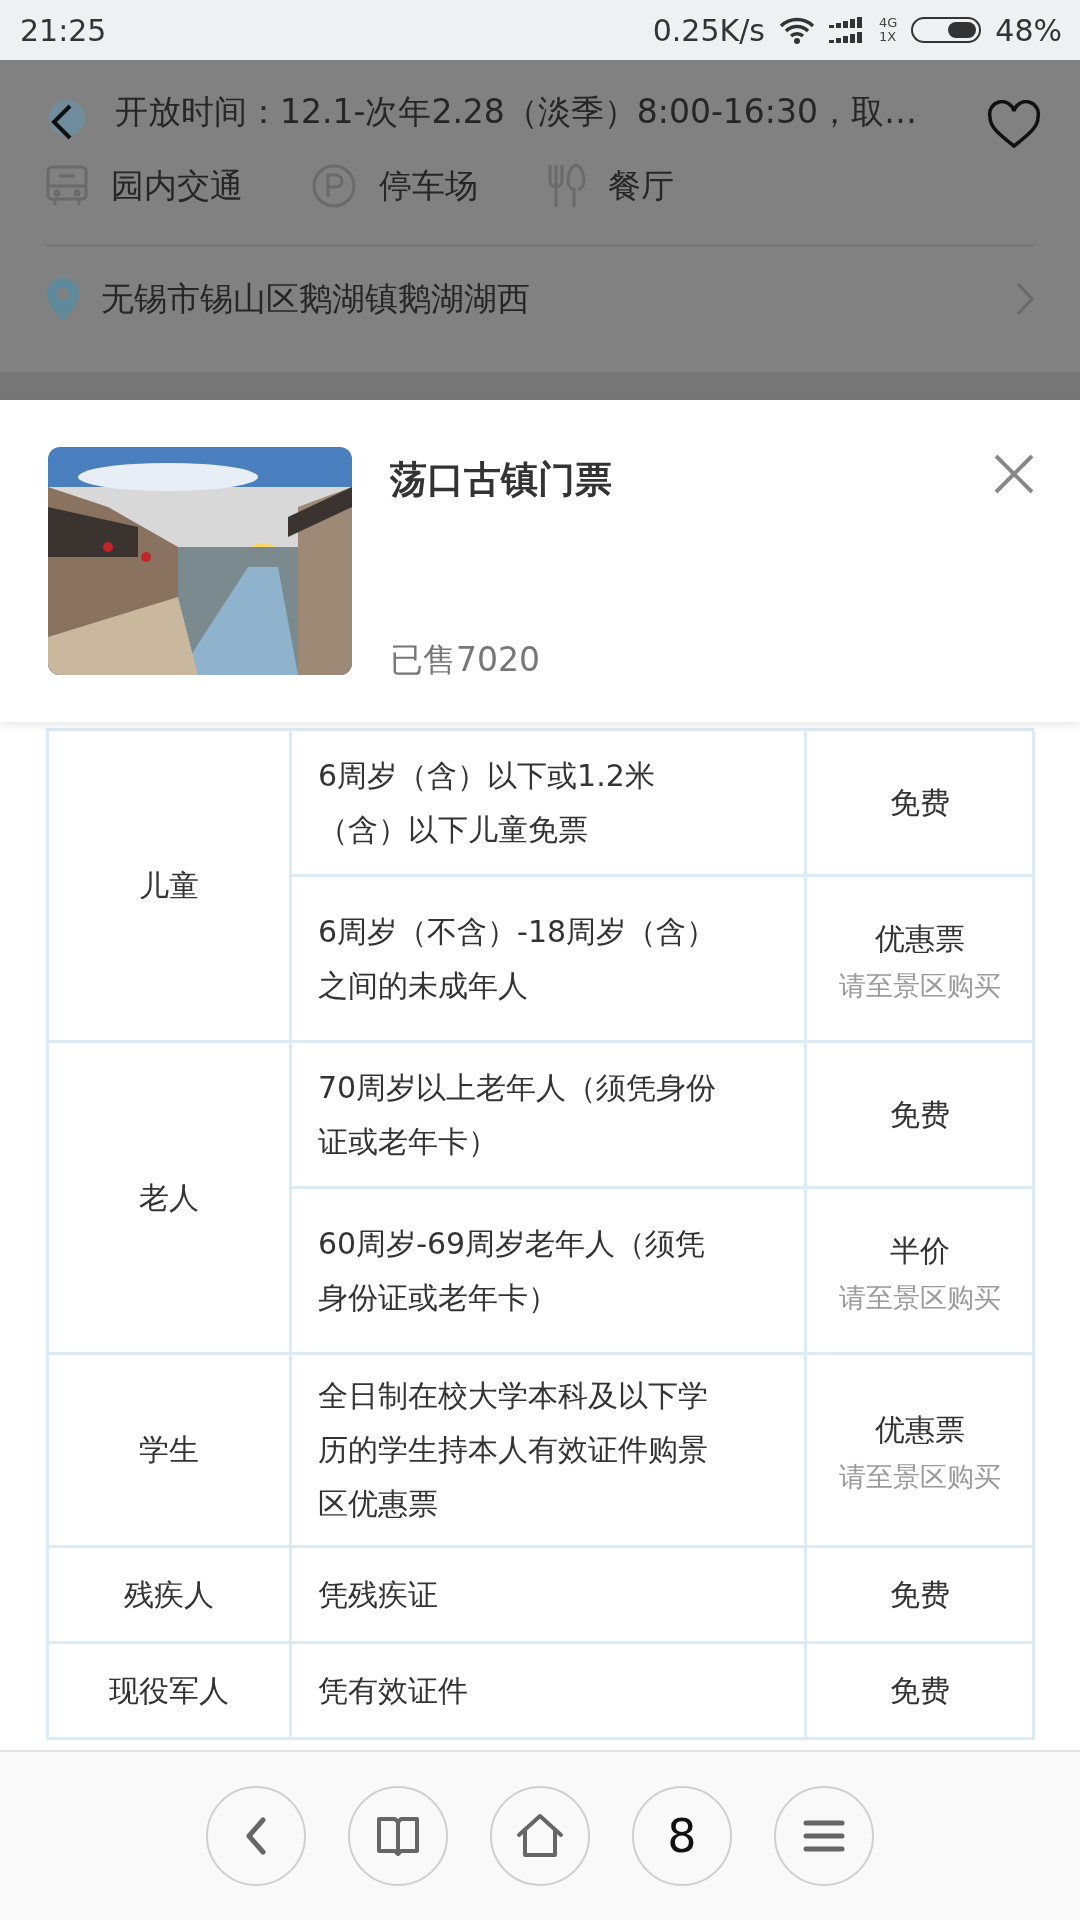 The height and width of the screenshot is (1920, 1080). I want to click on price-cell: 半价 请至景区购买, so click(921, 1272).